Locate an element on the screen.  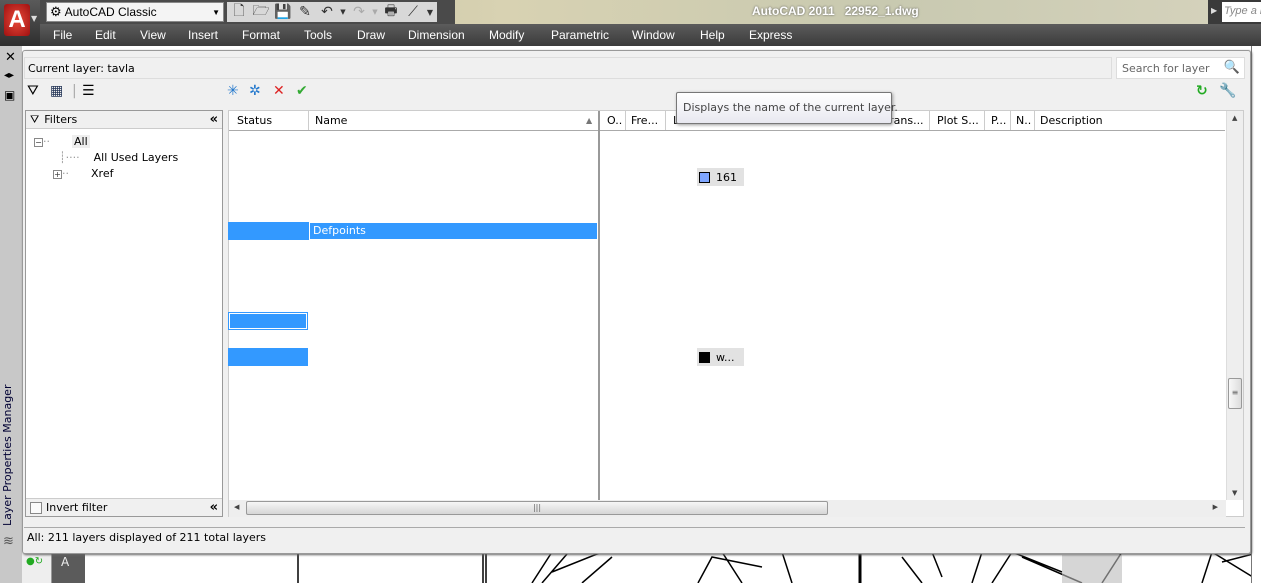
menu-file: File is located at coordinates (62, 35).